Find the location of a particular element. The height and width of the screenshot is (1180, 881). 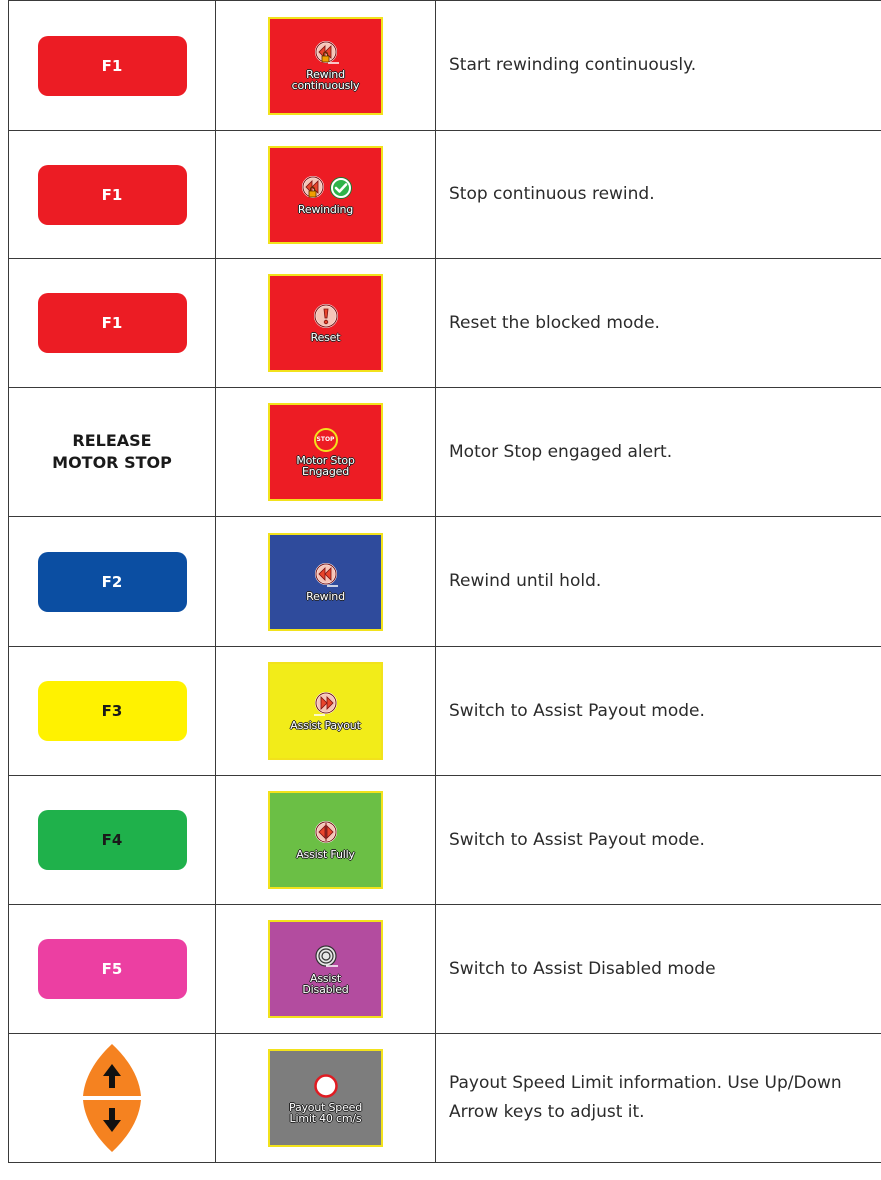

check-icon is located at coordinates (340, 187).